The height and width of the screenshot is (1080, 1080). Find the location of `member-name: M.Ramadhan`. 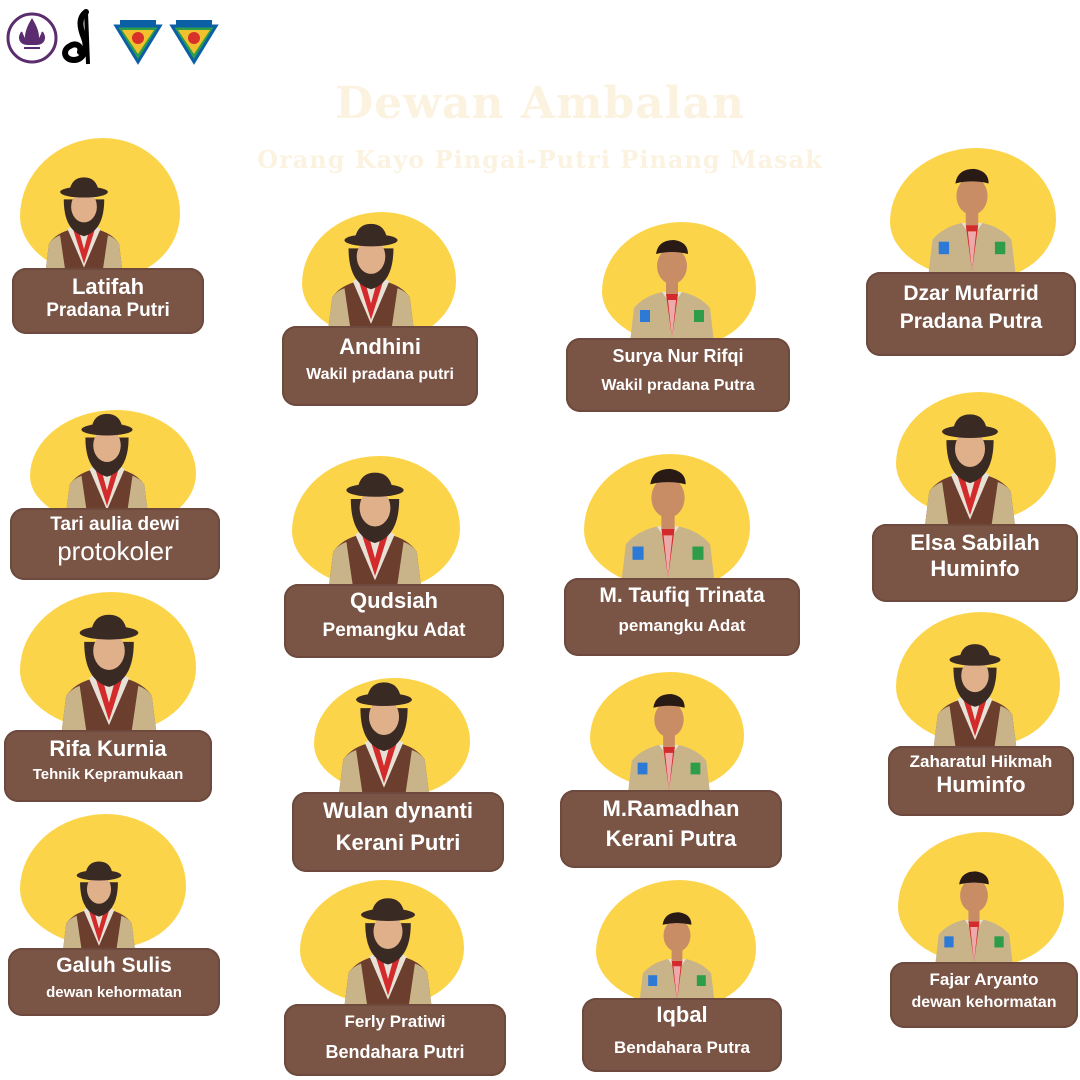

member-name: M.Ramadhan is located at coordinates (671, 808).